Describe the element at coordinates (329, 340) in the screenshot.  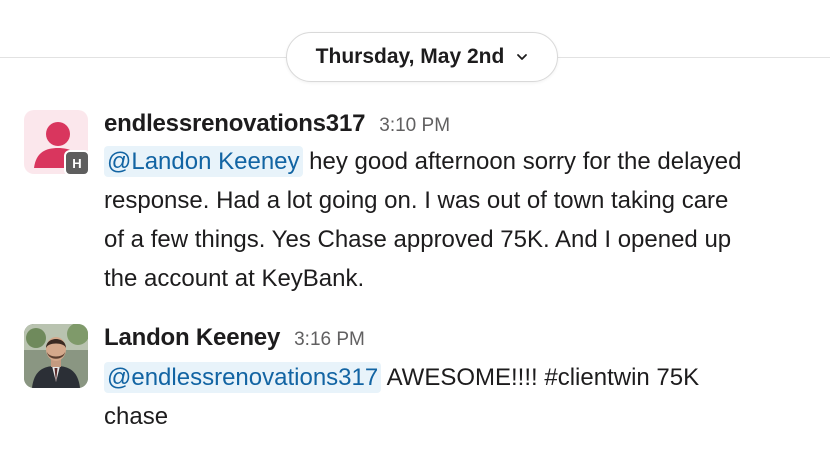
I see `timestamp: 3:16 PM` at that location.